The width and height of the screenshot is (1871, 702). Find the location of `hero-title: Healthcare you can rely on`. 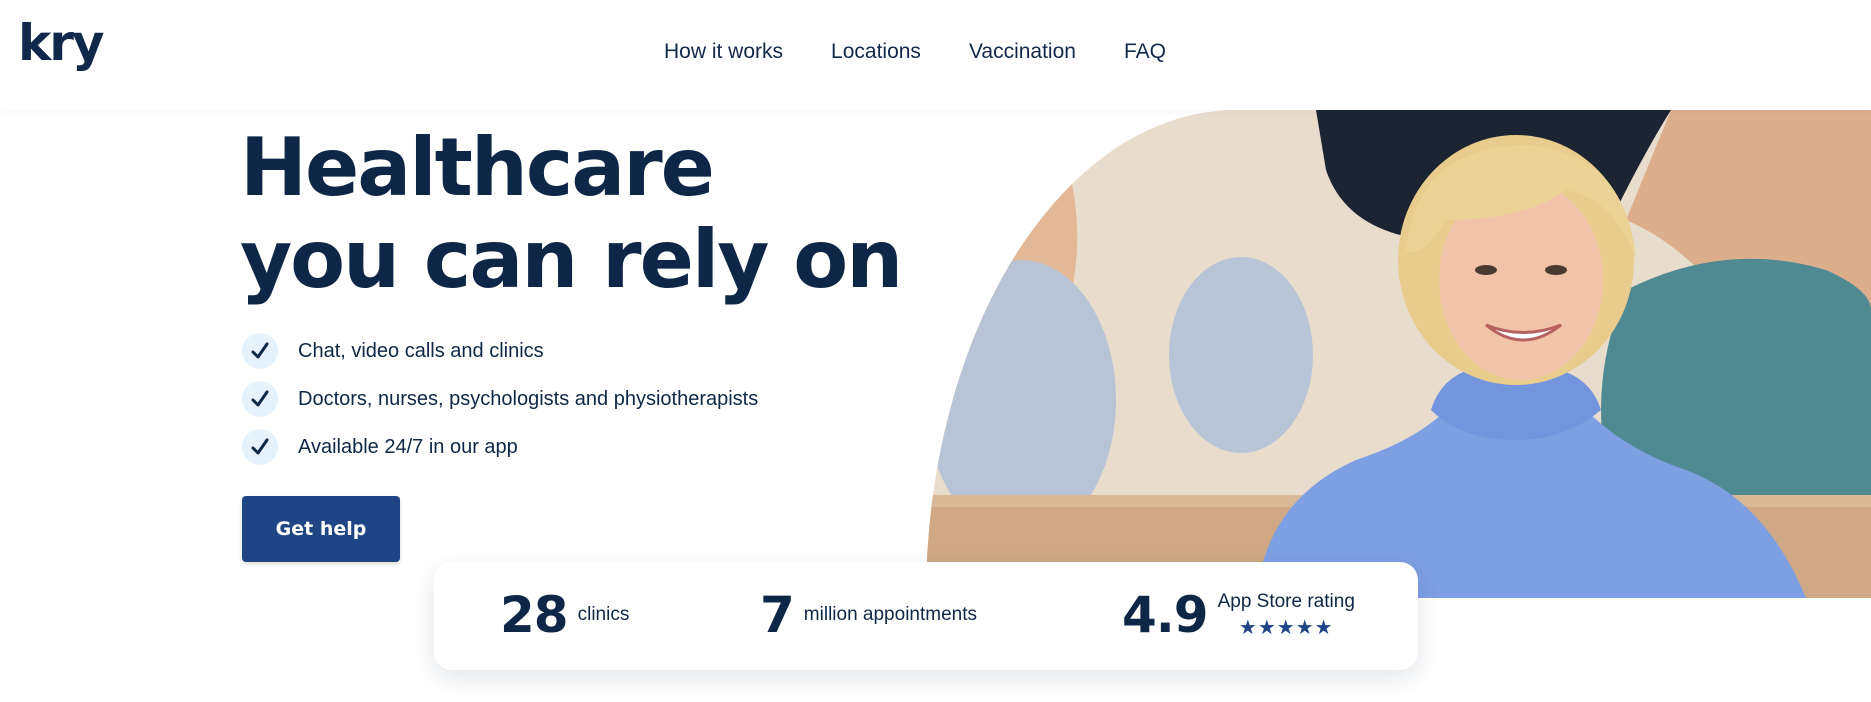

hero-title: Healthcare you can rely on is located at coordinates (571, 213).